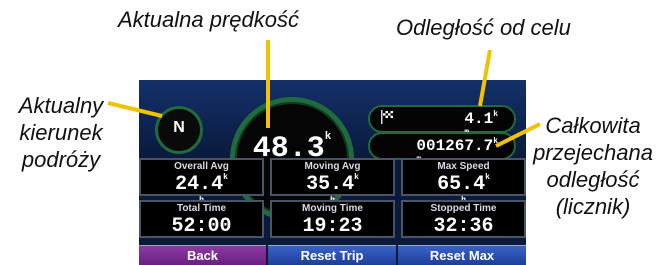 Image resolution: width=669 pixels, height=265 pixels. Describe the element at coordinates (593, 125) in the screenshot. I see `callout-odo-line: Całkowita` at that location.